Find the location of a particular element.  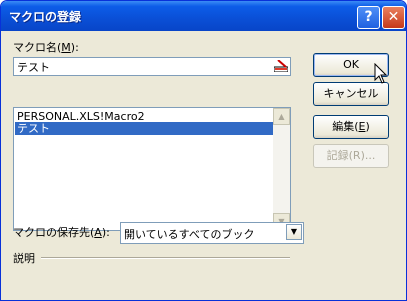

macro-name-value: テスト is located at coordinates (33, 67).